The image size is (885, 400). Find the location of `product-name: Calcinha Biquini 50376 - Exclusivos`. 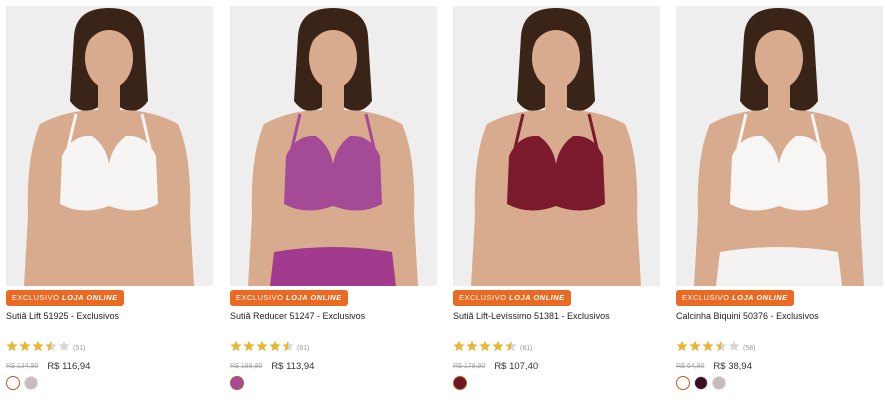

product-name: Calcinha Biquini 50376 - Exclusivos is located at coordinates (779, 316).